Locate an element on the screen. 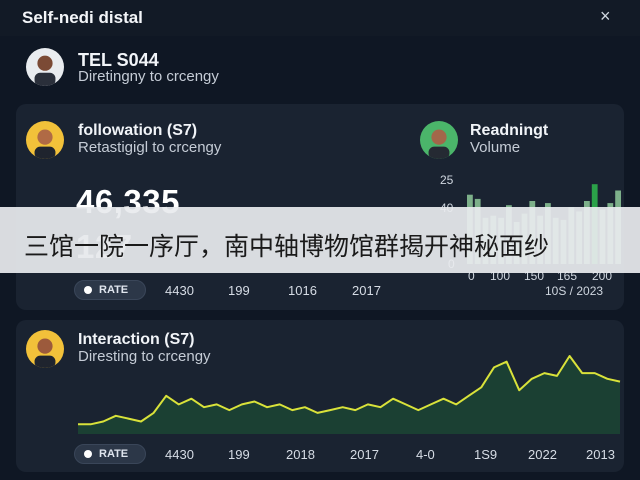 This screenshot has width=640, height=480. caption-text: 三馆一院一序厅，南中轴博物馆群揭开神秘面纱 is located at coordinates (287, 247).